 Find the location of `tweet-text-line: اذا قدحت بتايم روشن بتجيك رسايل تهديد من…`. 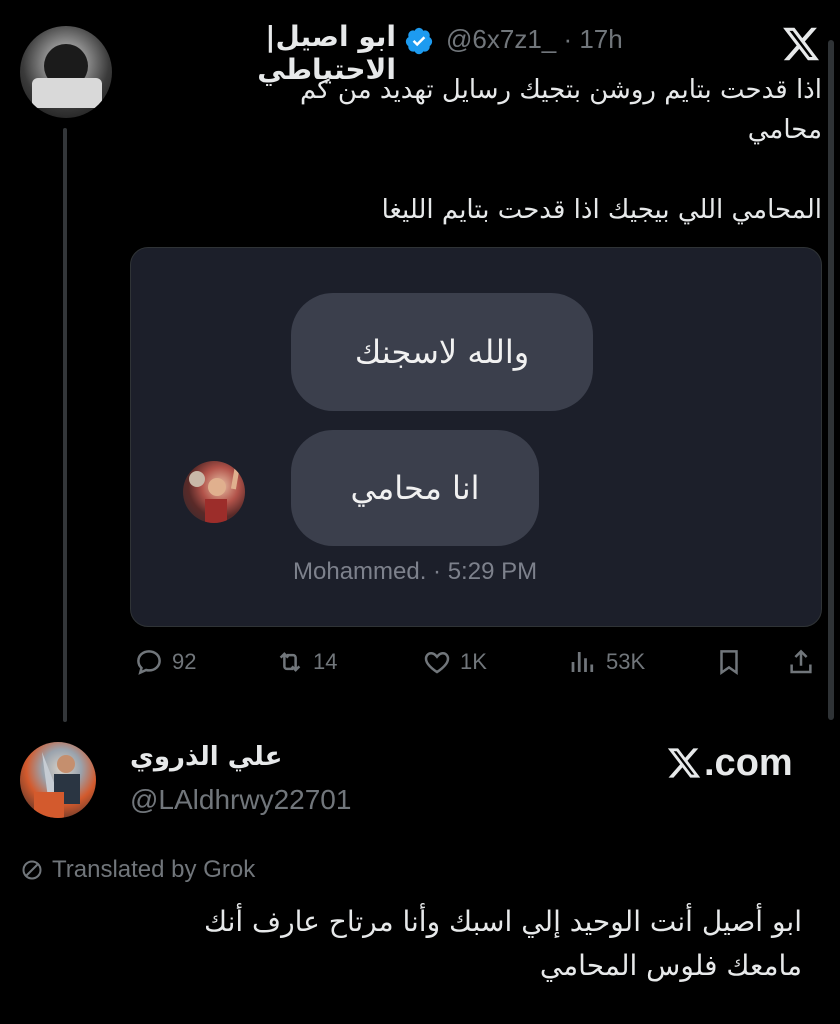

tweet-text-line: اذا قدحت بتايم روشن بتجيك رسايل تهديد من… is located at coordinates (560, 90).